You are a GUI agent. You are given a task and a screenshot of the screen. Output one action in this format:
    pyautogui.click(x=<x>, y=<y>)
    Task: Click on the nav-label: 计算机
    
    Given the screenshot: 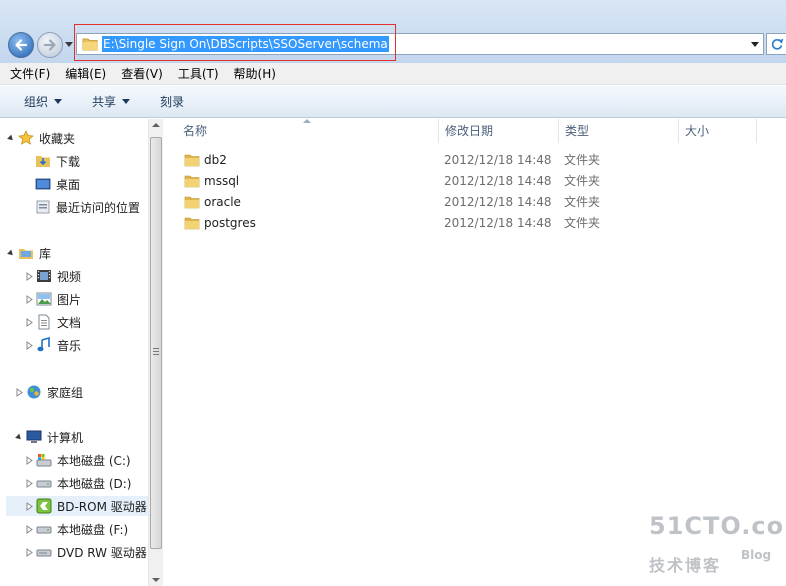 What is the action you would take?
    pyautogui.click(x=65, y=437)
    